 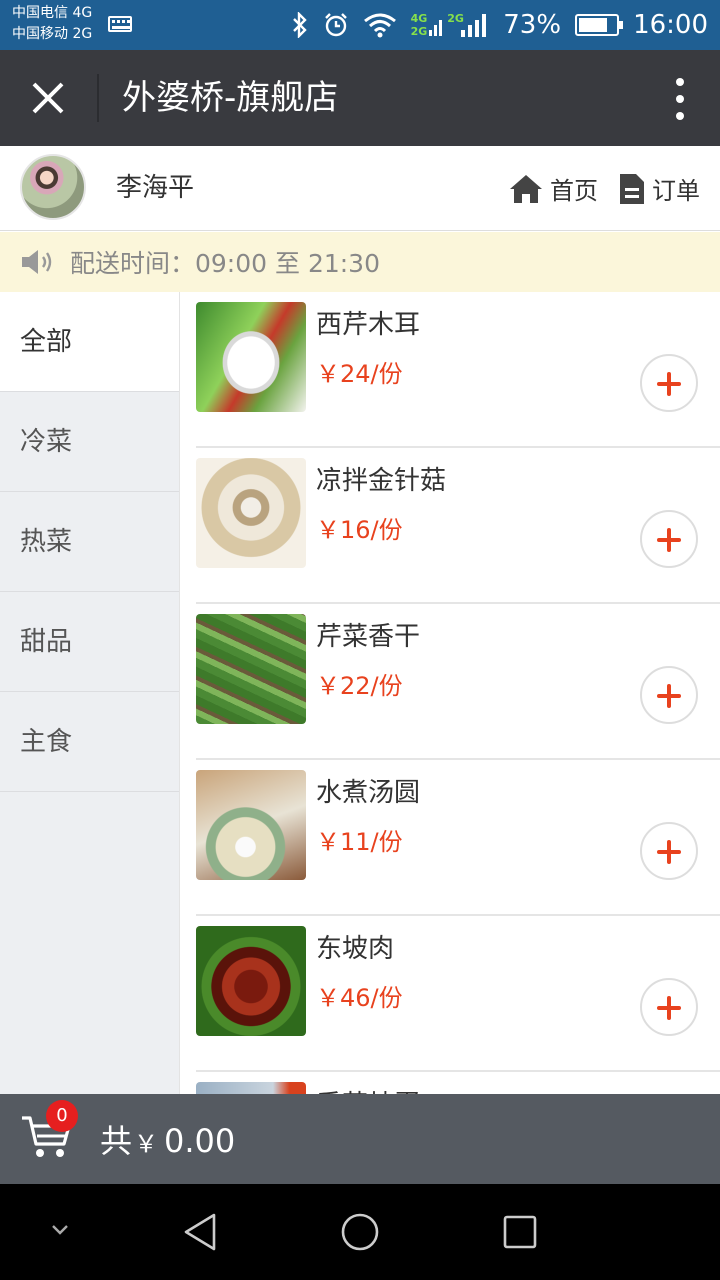 I want to click on dish-price: ￥24/份, so click(x=359, y=374).